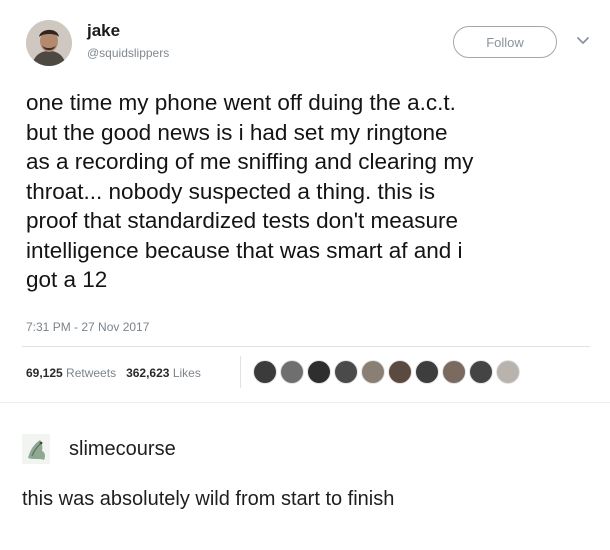 This screenshot has height=550, width=610. What do you see at coordinates (36, 449) in the screenshot?
I see `reply-avatar-icon` at bounding box center [36, 449].